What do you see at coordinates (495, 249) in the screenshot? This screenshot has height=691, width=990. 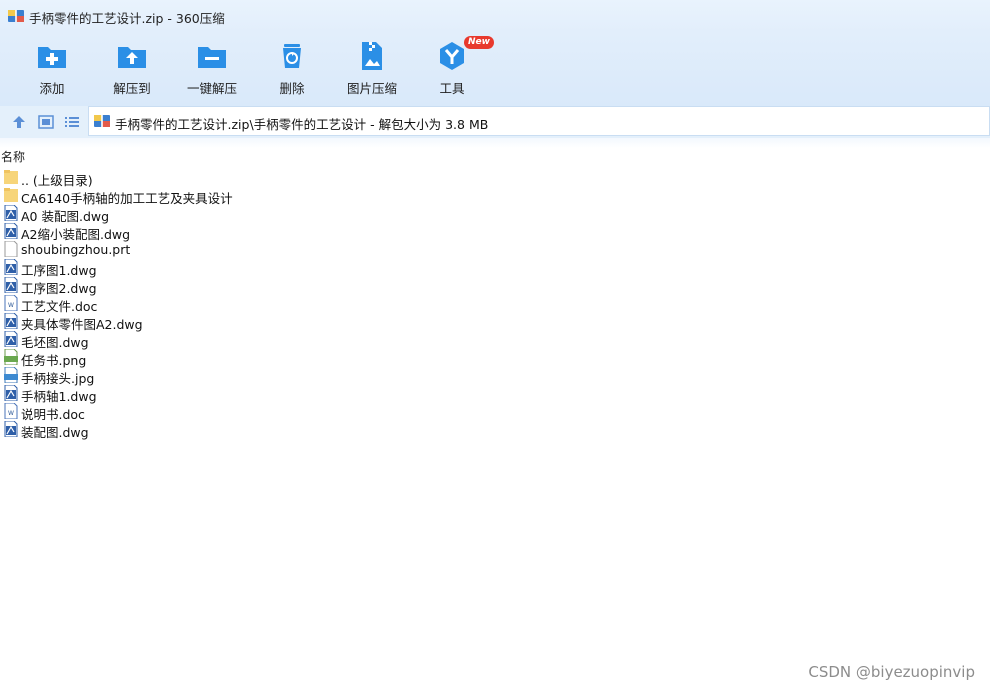 I see `file-row: shoubingzhou.prt` at bounding box center [495, 249].